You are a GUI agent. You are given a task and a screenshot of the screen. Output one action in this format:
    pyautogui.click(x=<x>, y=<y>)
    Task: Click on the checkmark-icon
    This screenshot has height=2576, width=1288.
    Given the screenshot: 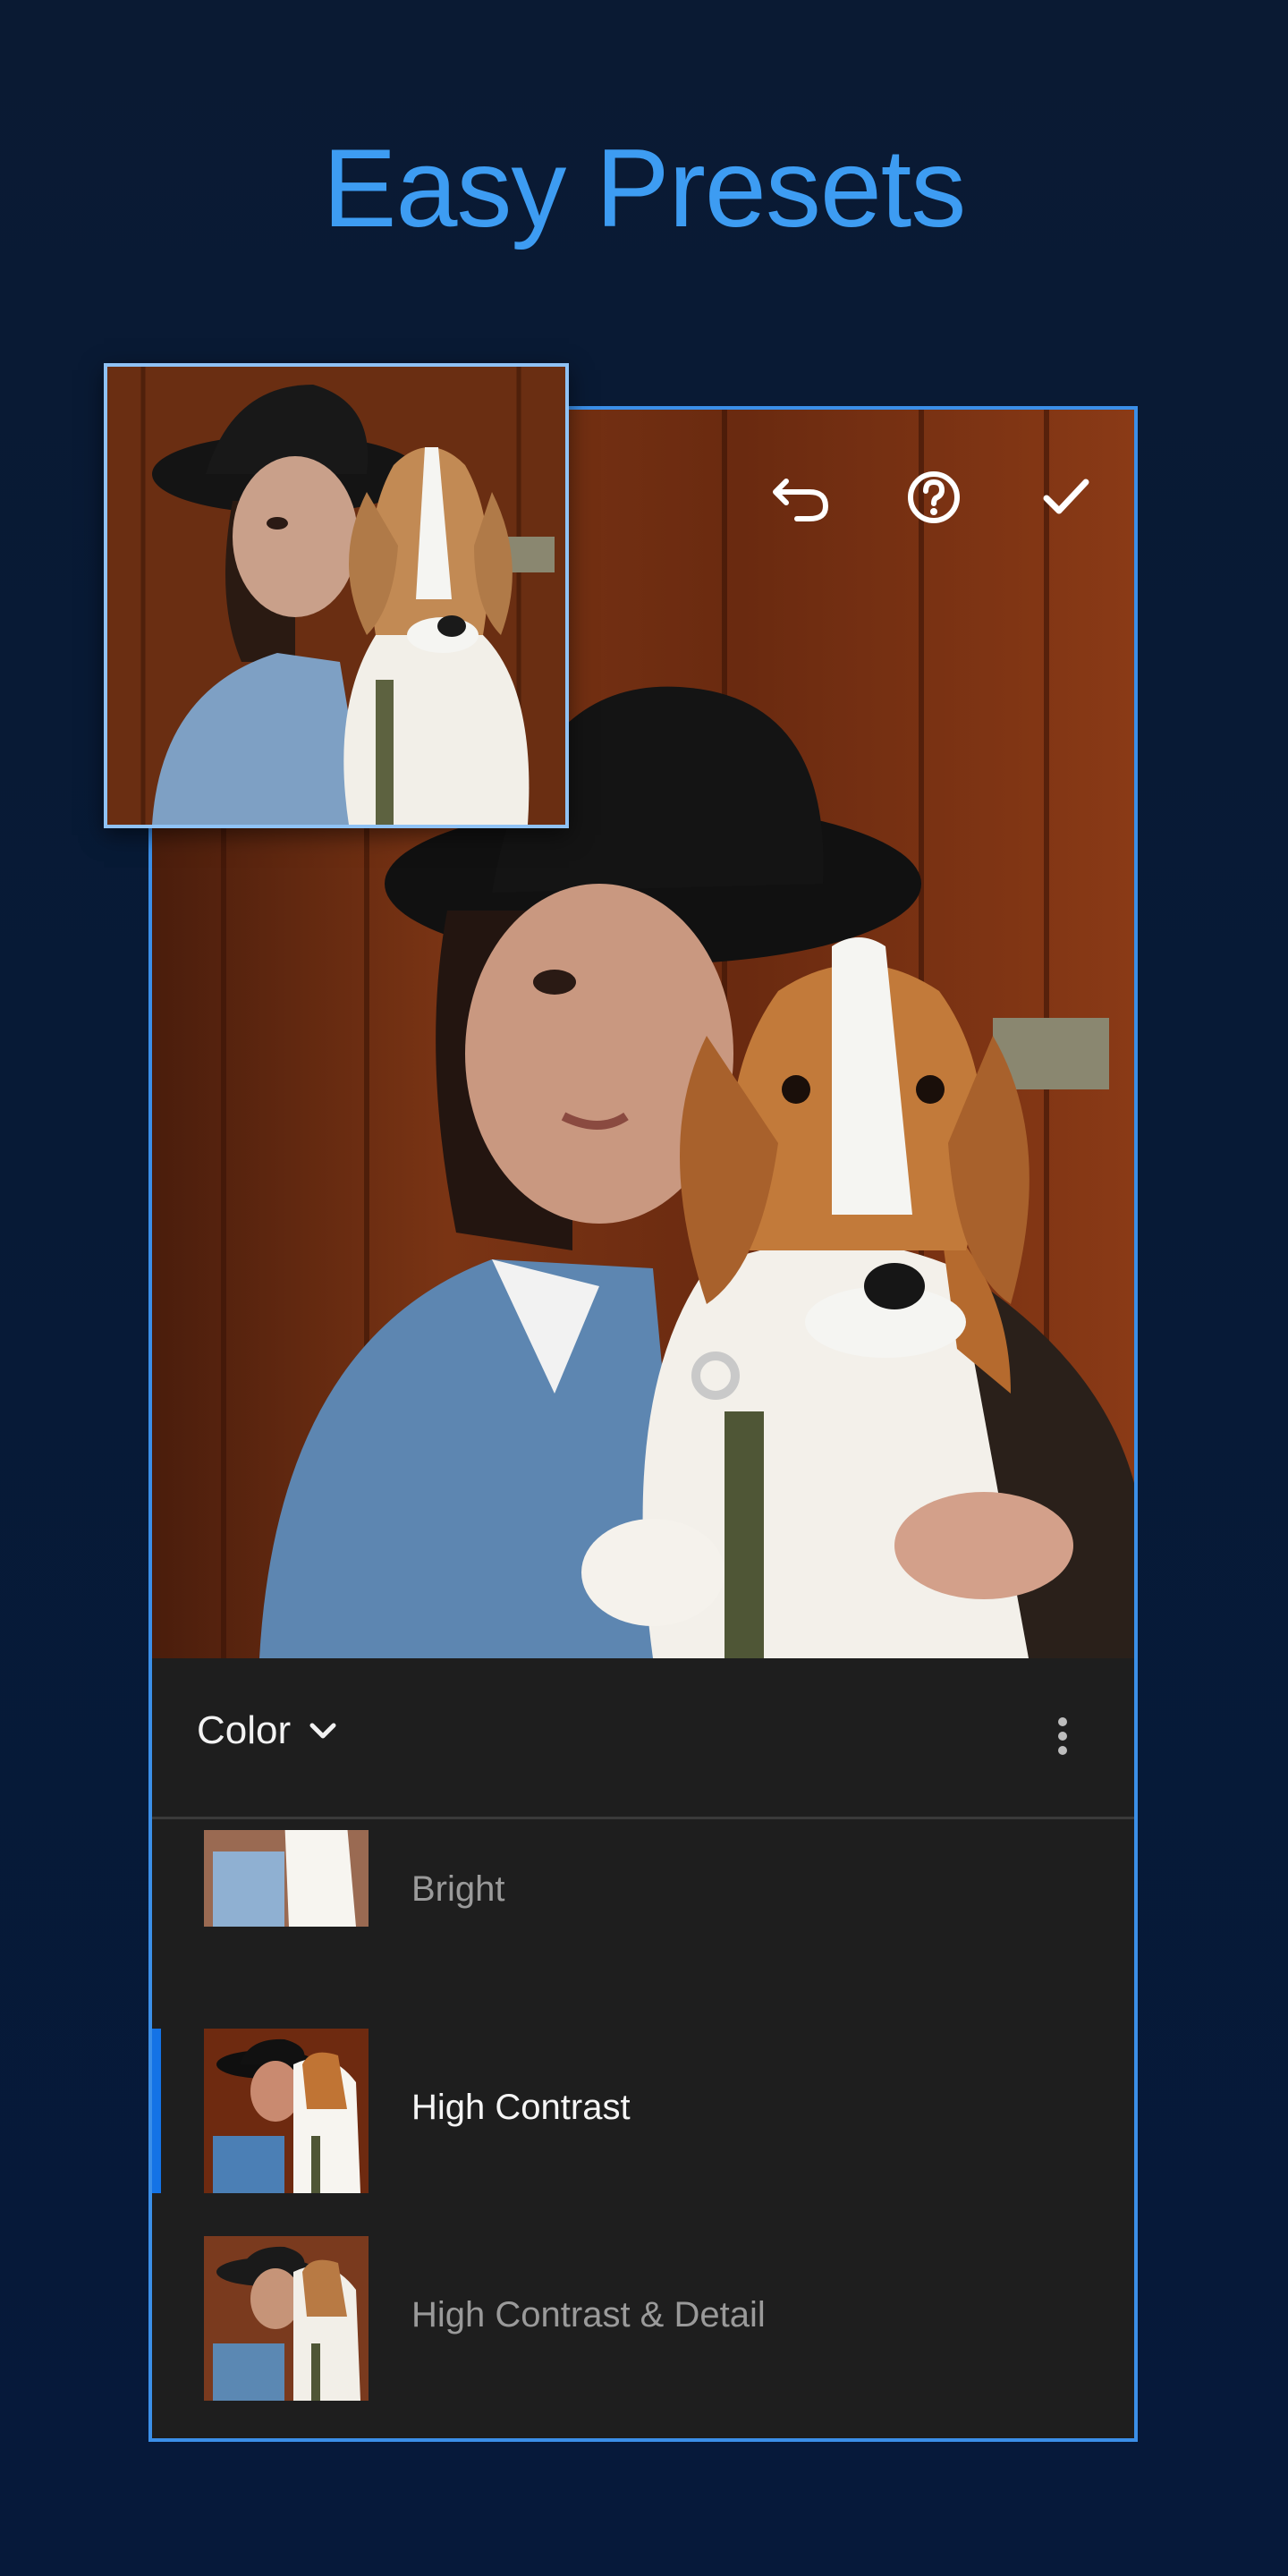 What is the action you would take?
    pyautogui.click(x=1066, y=496)
    